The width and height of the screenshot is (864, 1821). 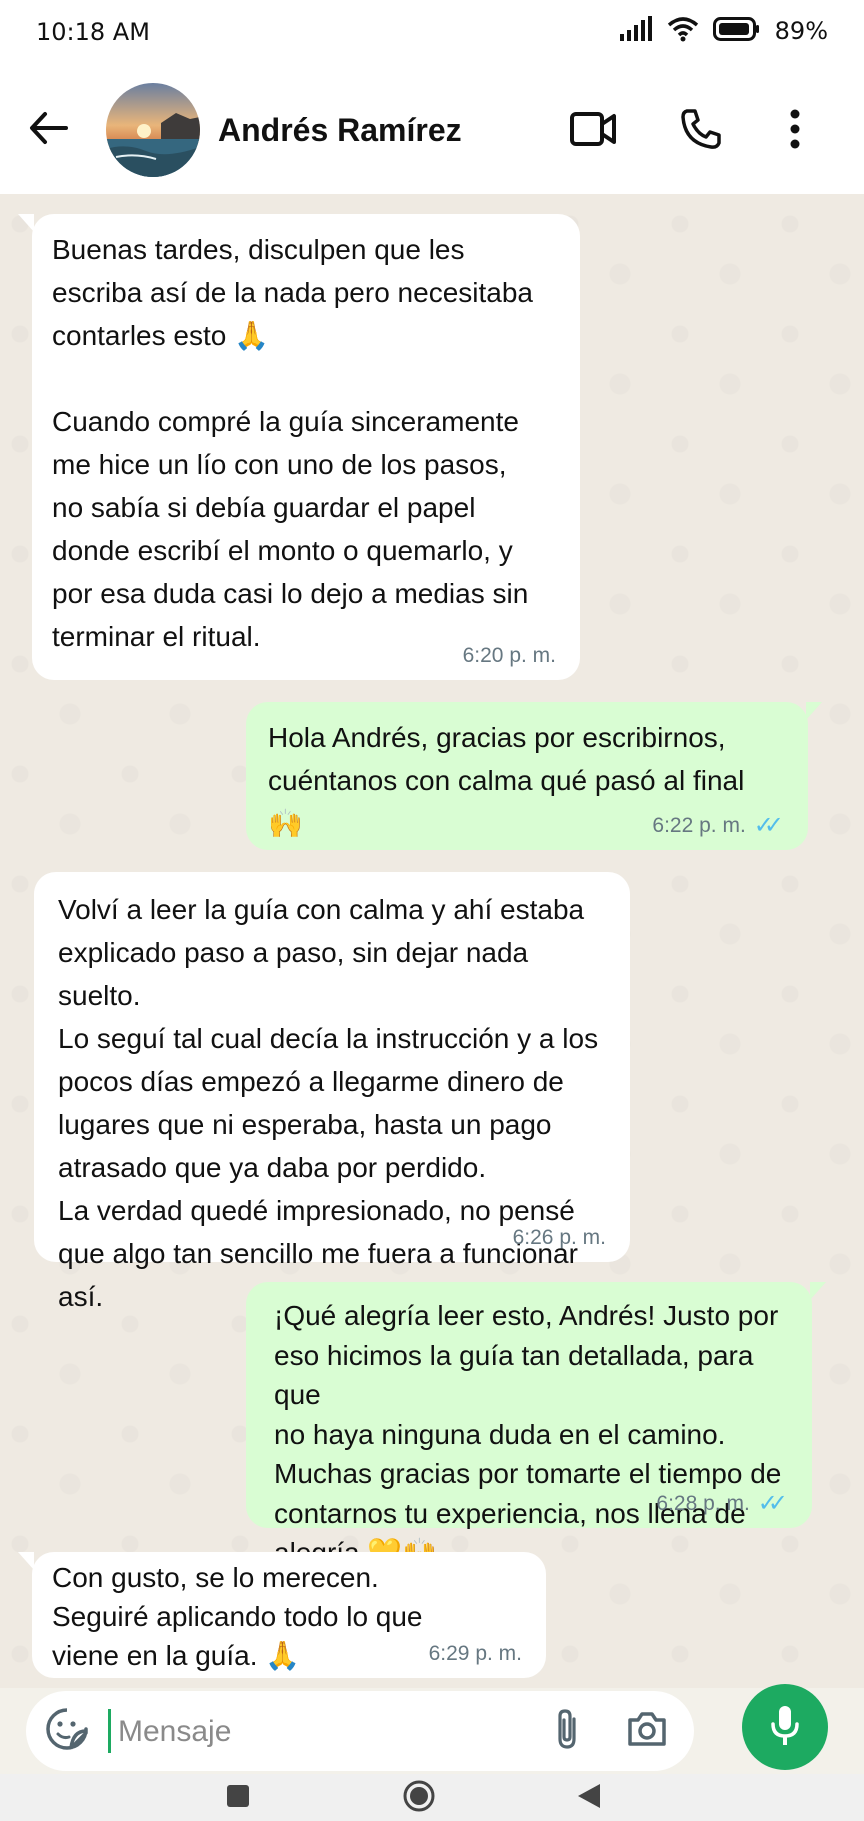 I want to click on contact-name: Andrés Ramírez, so click(x=340, y=130).